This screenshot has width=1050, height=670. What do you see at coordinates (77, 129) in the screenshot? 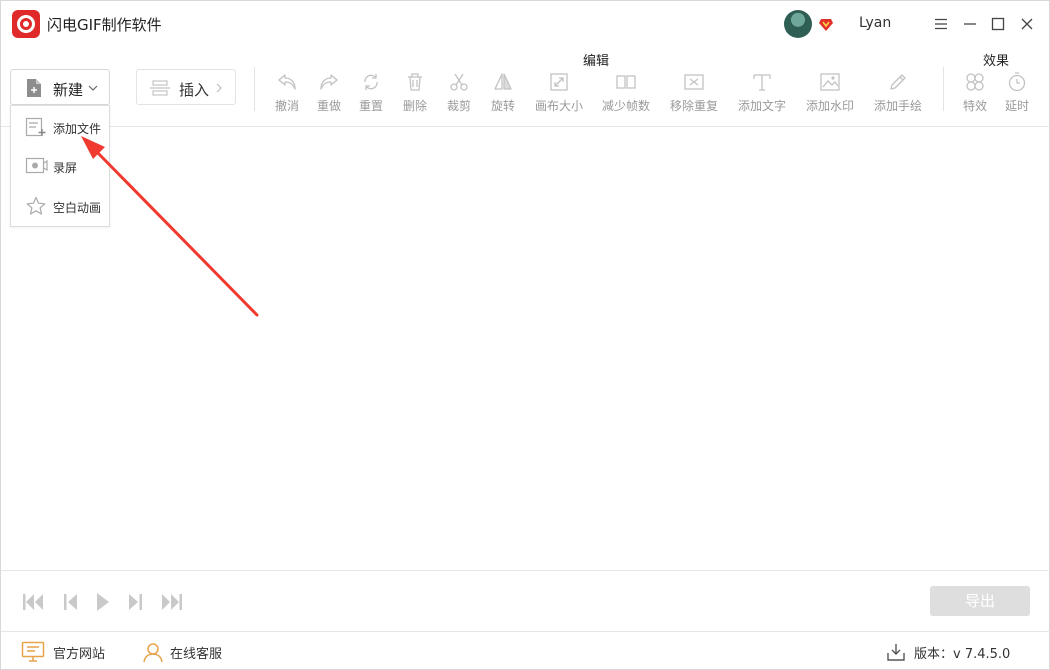
I see `menu-item-label: 添加文件` at bounding box center [77, 129].